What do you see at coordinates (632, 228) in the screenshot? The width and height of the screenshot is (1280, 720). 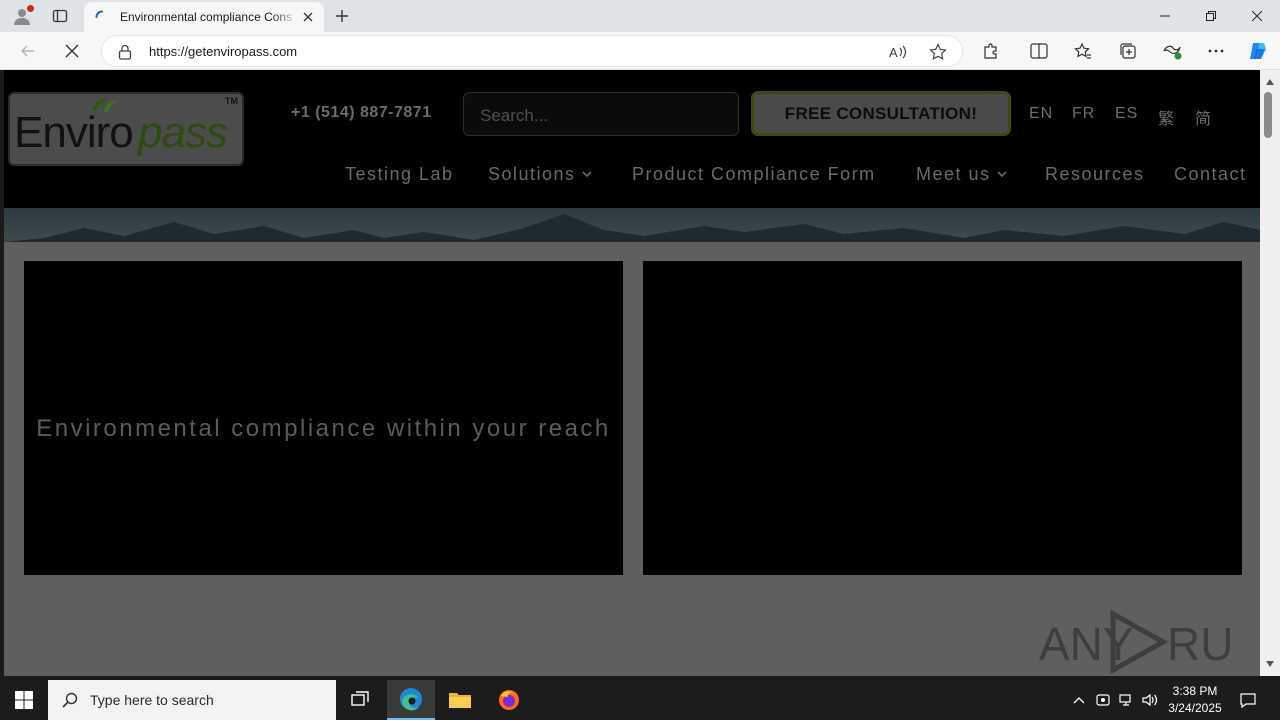 I see `mountain-silhouette-icon` at bounding box center [632, 228].